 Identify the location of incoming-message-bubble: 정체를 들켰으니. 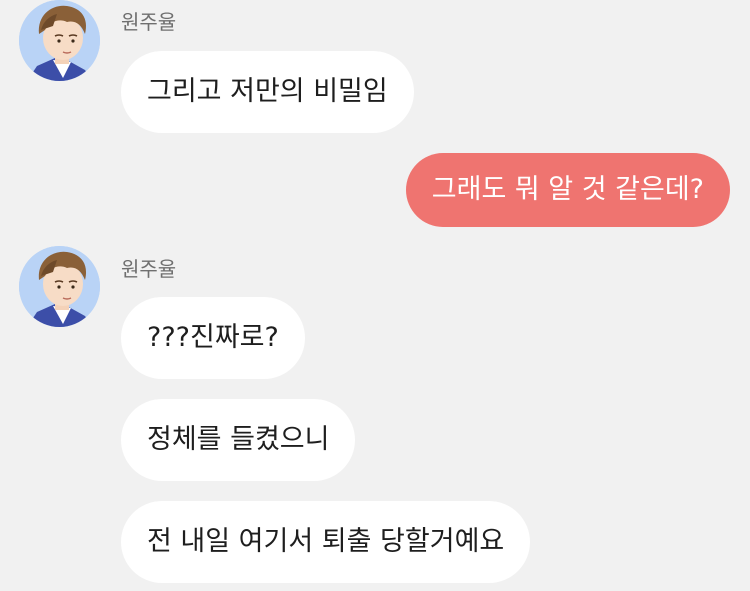
(238, 440).